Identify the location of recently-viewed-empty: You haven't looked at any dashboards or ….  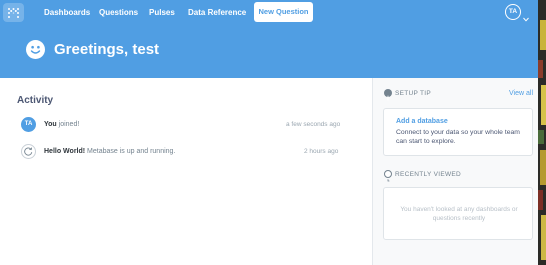
(459, 214).